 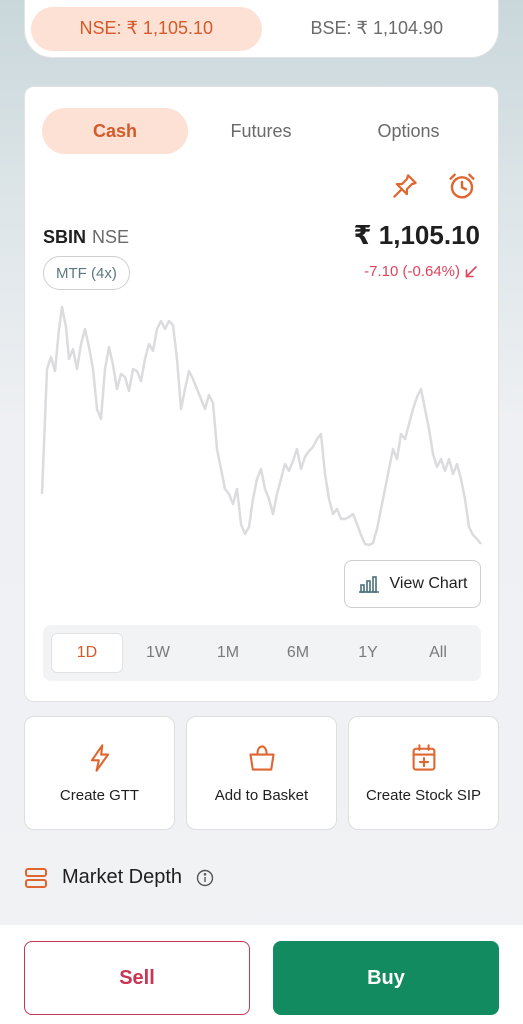 I want to click on exchange-toggle: NSE: ₹ 1,105.10 BSE: ₹ 1,104.90, so click(x=261, y=29).